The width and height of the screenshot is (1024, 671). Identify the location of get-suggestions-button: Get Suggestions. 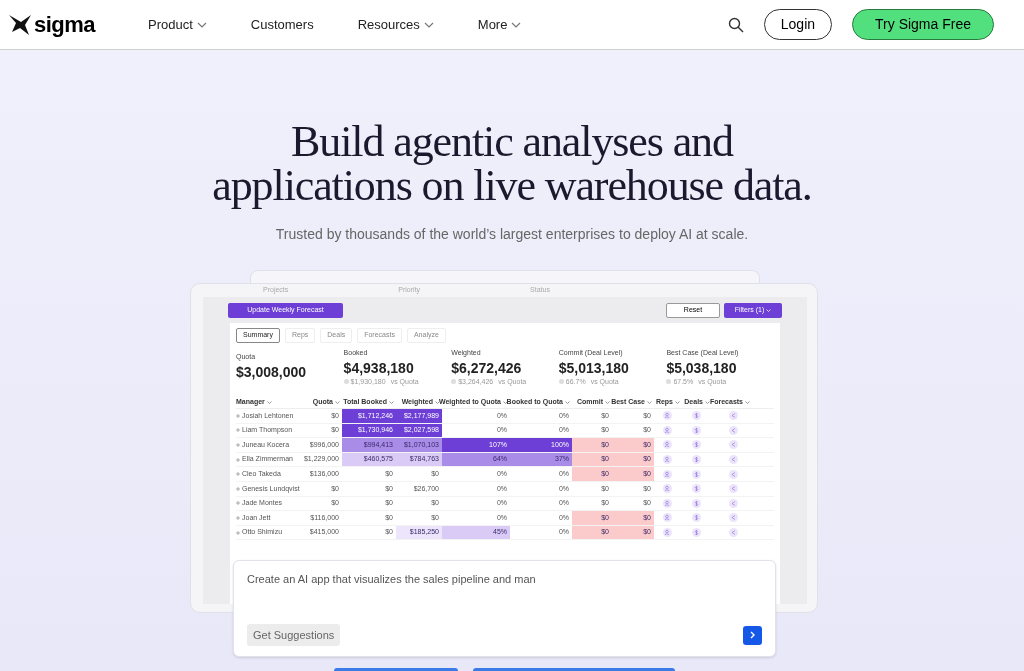
(294, 635).